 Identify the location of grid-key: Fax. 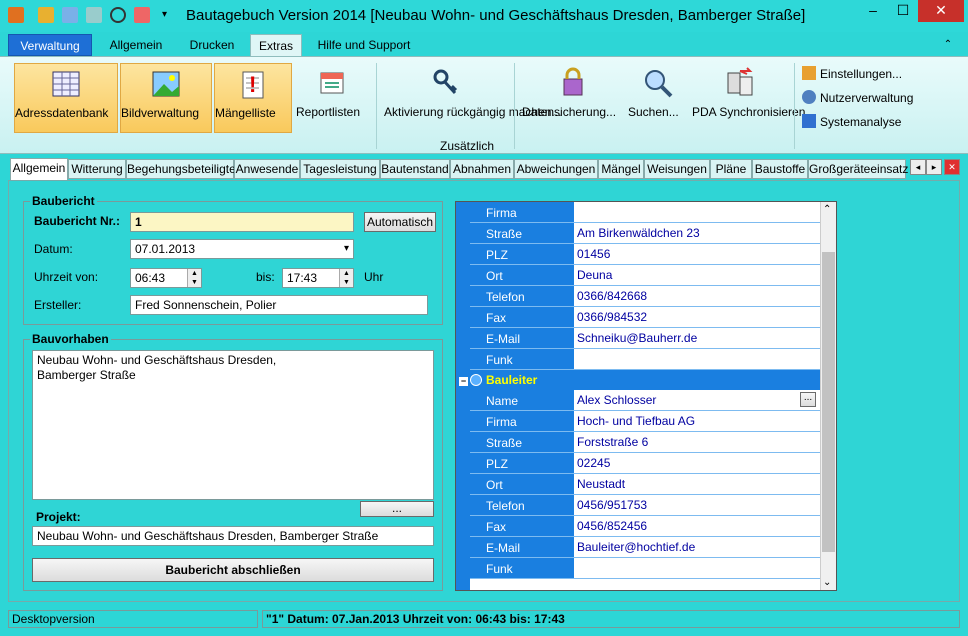
(522, 317).